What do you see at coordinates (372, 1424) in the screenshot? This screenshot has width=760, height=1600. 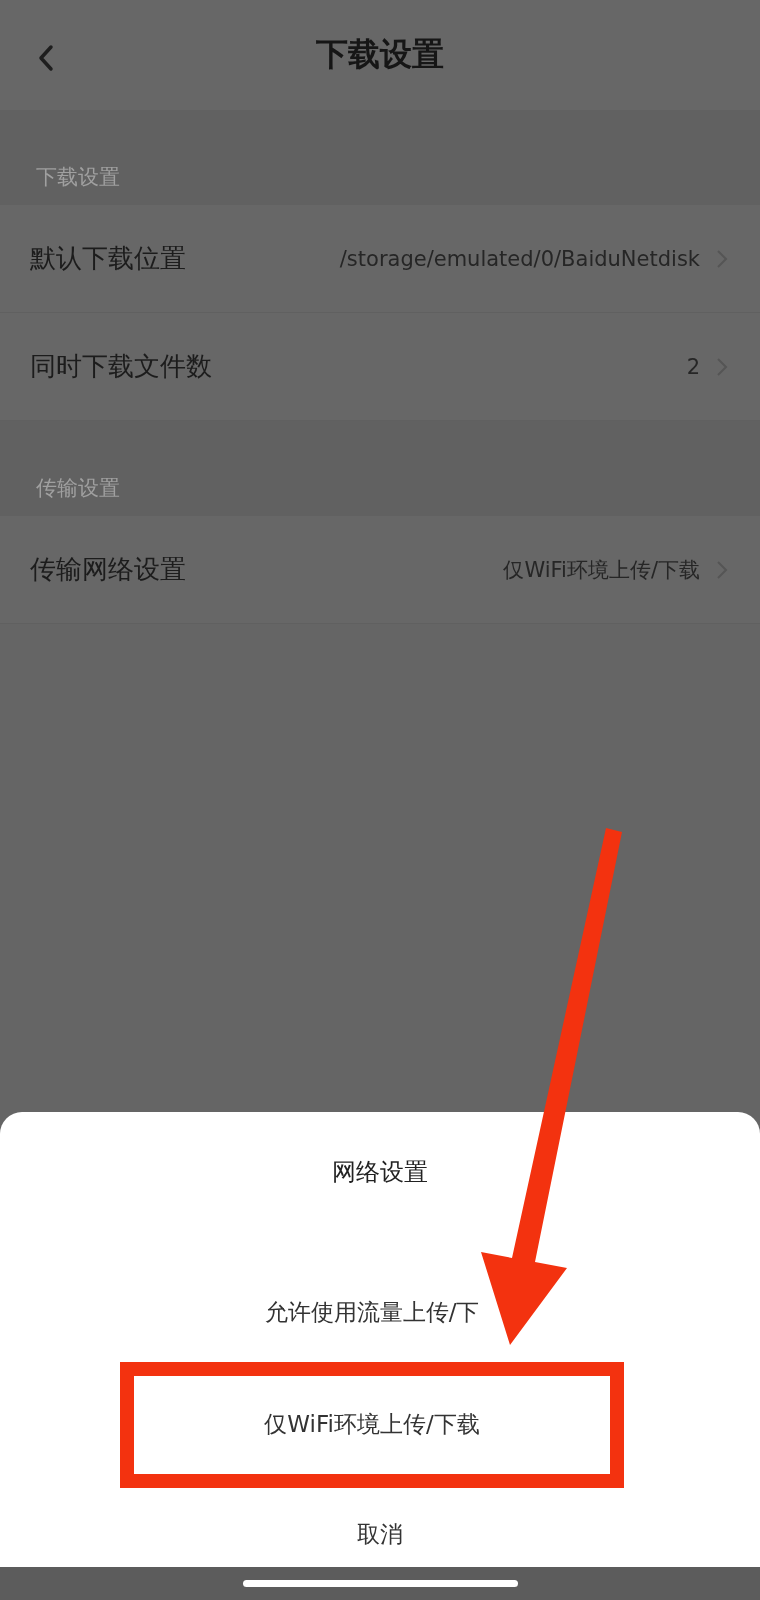 I see `option-button: 仅WiFi环境上传/下载` at bounding box center [372, 1424].